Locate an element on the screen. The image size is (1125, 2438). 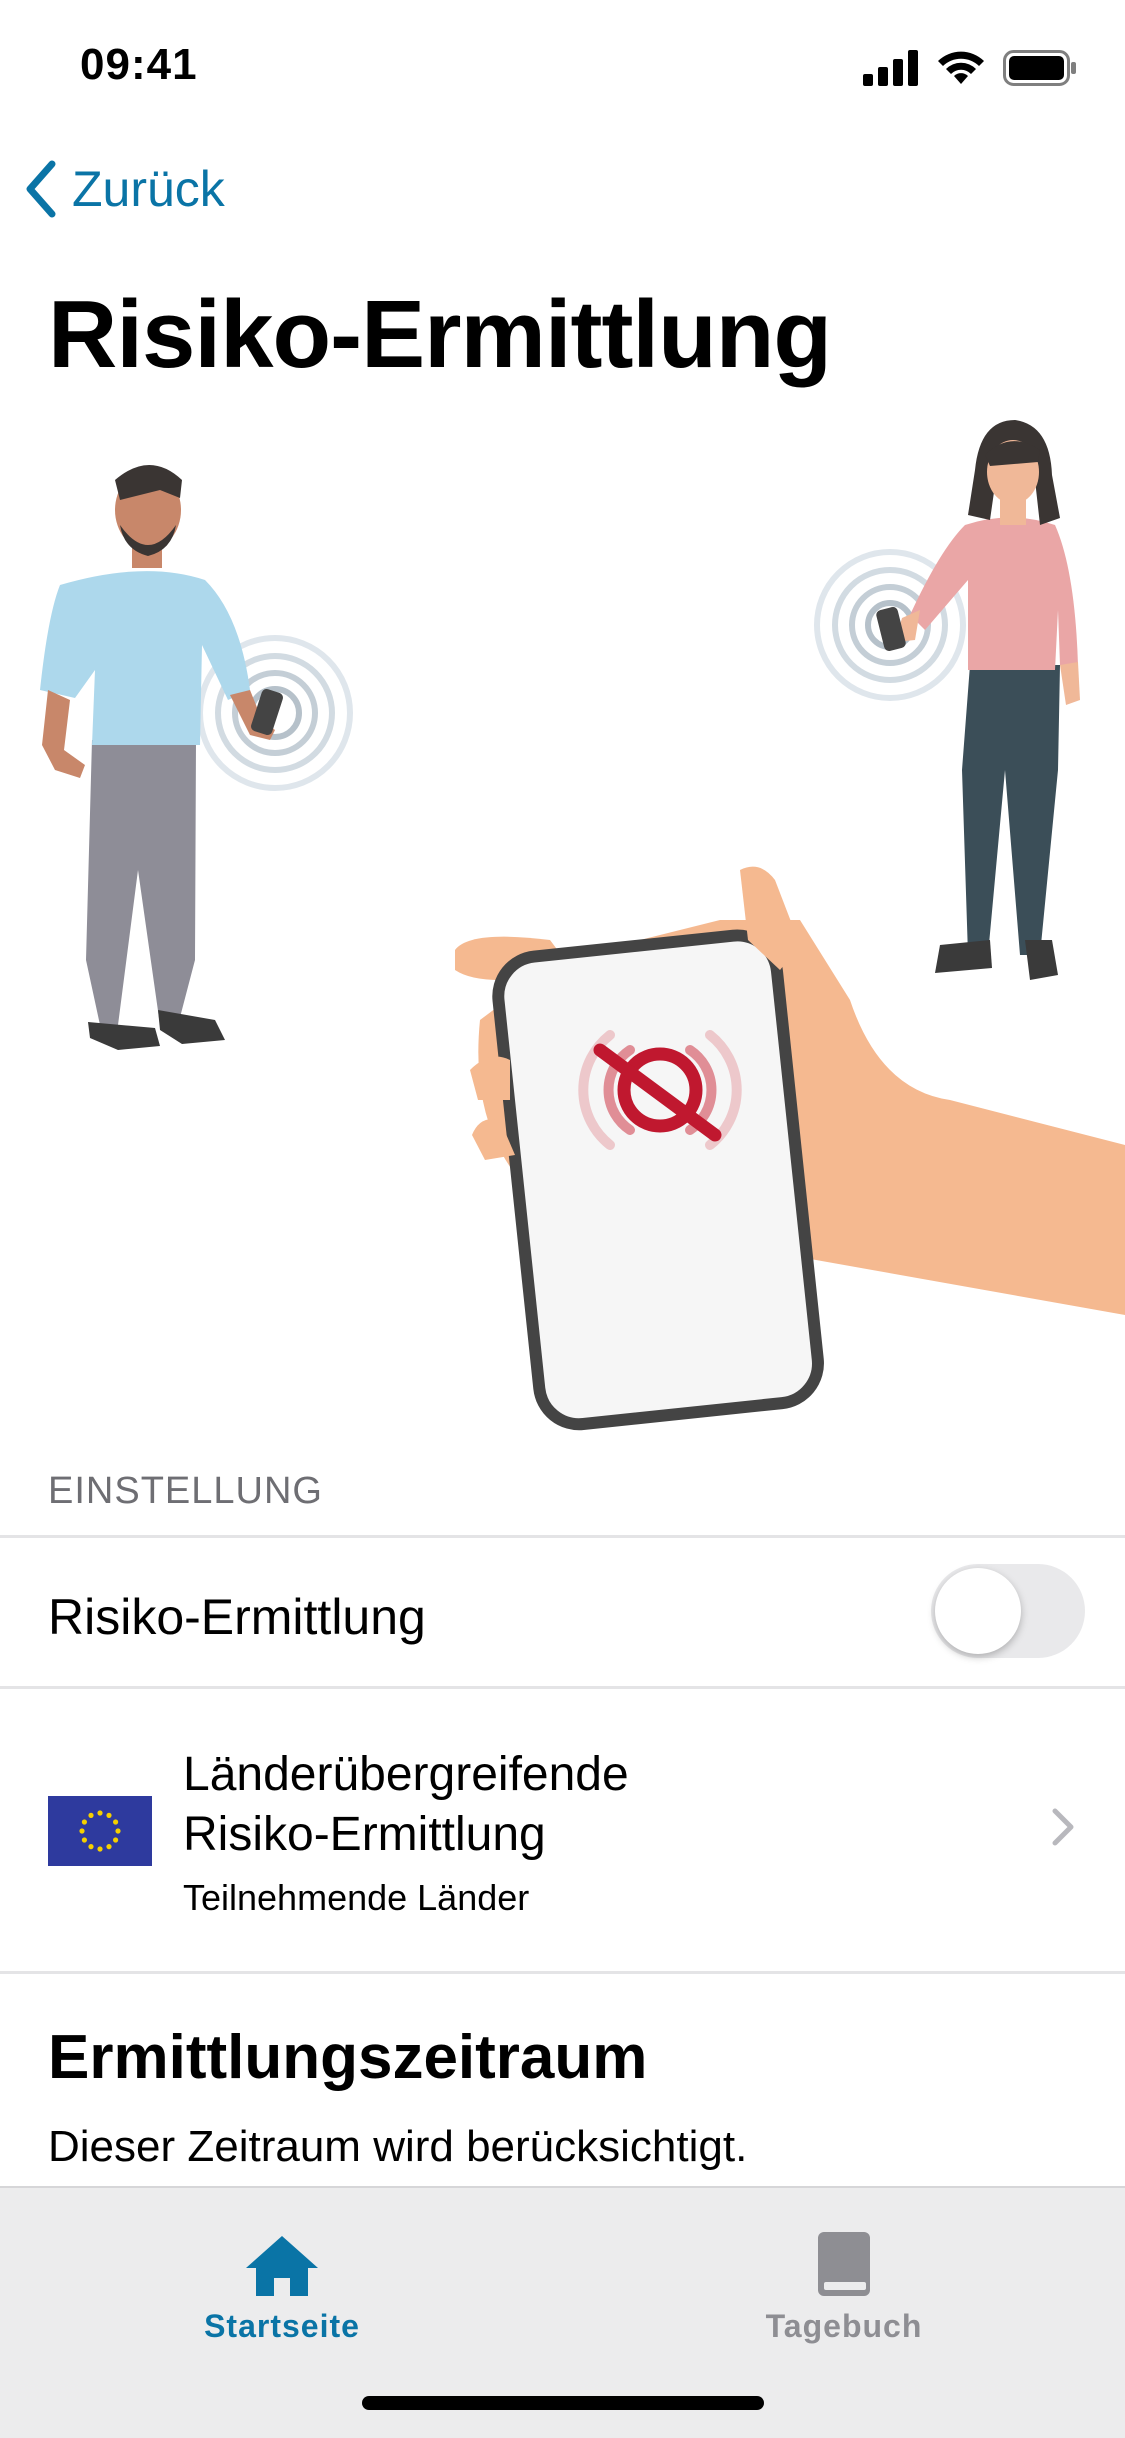
cross-border-subtitle: Teilnehmende Länder is located at coordinates (356, 1897).